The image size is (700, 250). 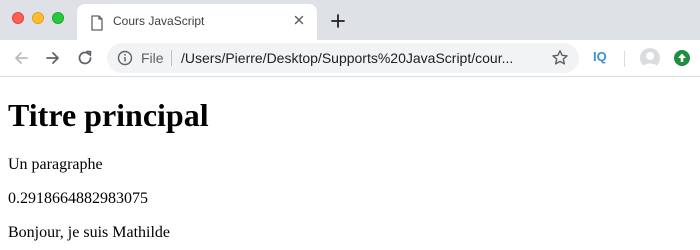 What do you see at coordinates (152, 58) in the screenshot?
I see `scheme-label: File` at bounding box center [152, 58].